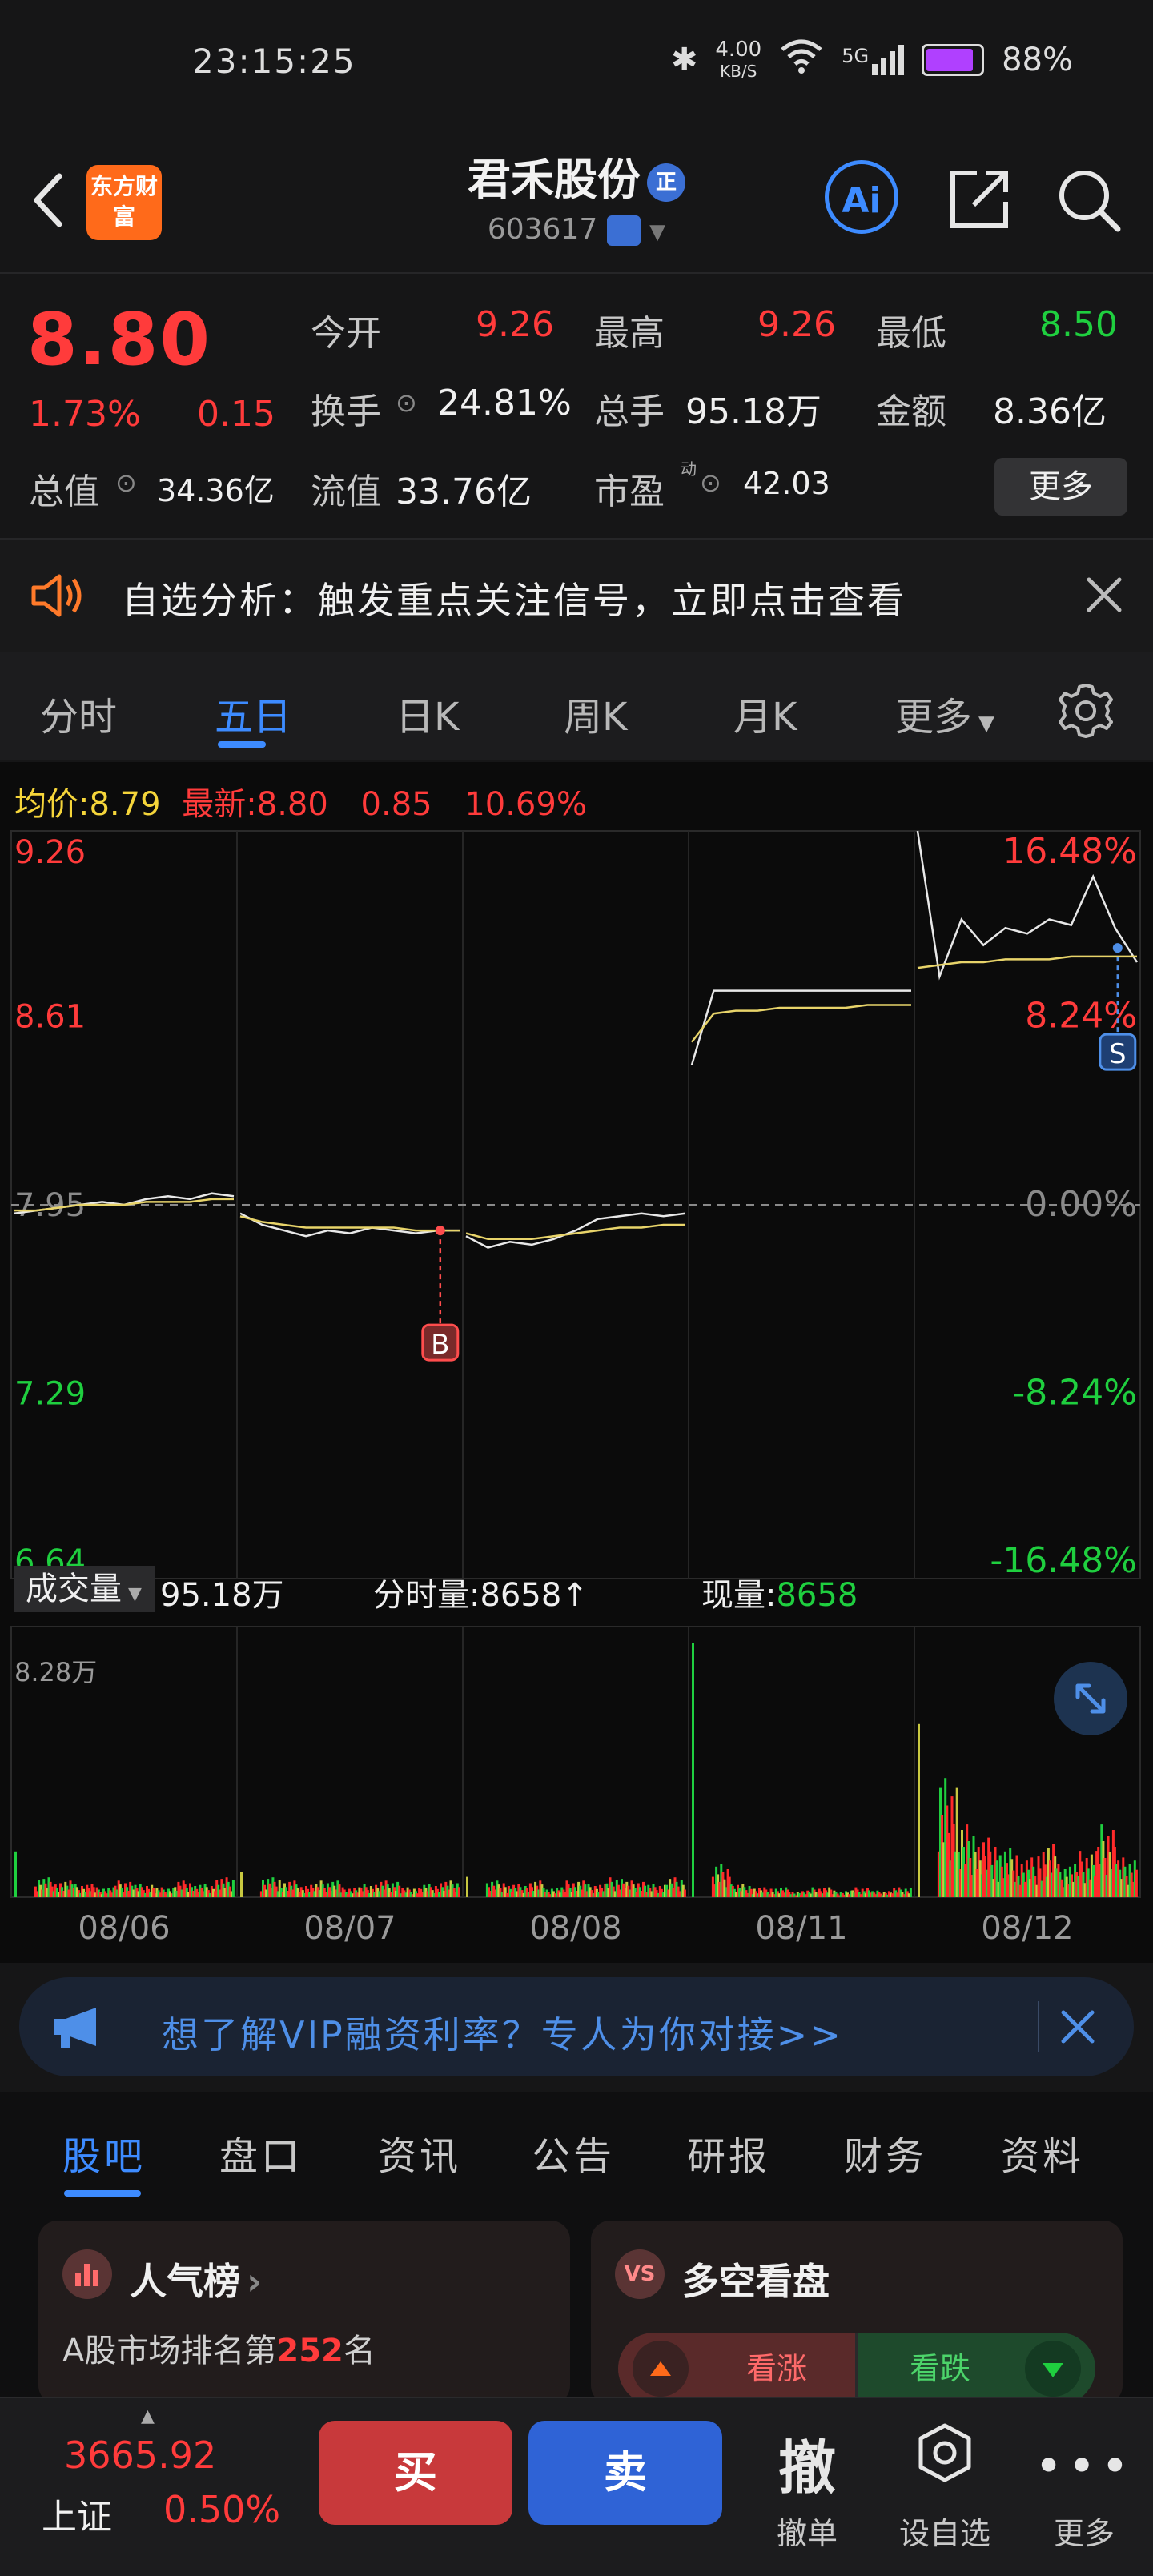  Describe the element at coordinates (857, 2313) in the screenshot. I see `bull-bear-card: VS 多空看盘 看涨 看跌` at that location.